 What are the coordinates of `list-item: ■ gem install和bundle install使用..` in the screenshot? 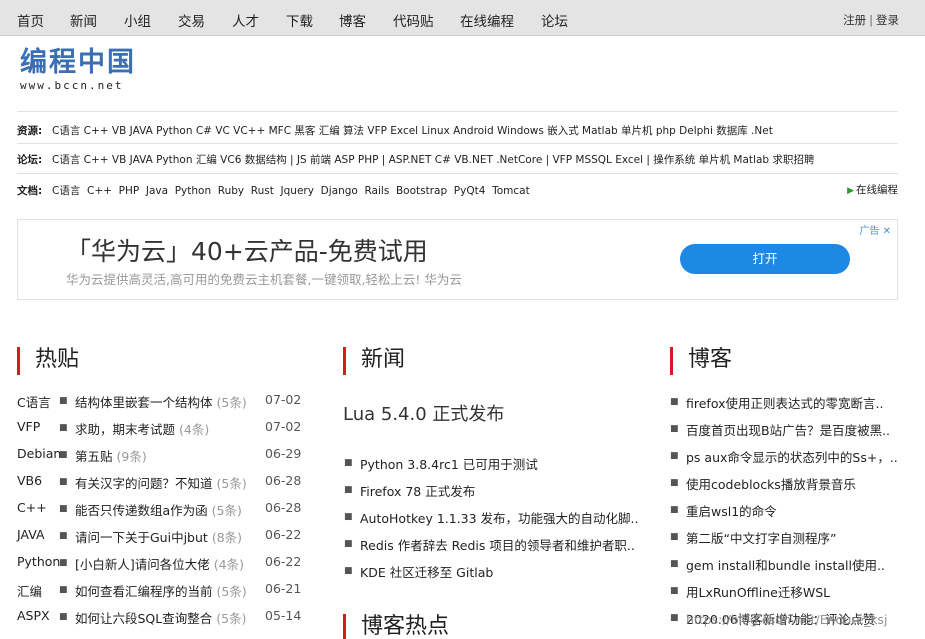 It's located at (785, 568).